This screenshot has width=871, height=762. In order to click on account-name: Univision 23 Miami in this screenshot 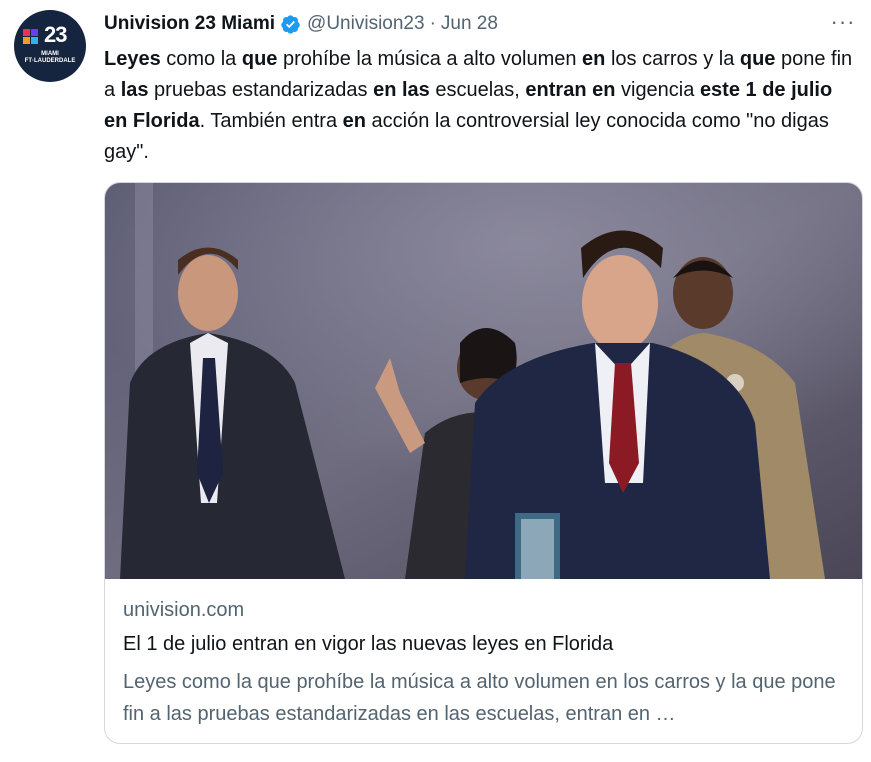, I will do `click(189, 24)`.